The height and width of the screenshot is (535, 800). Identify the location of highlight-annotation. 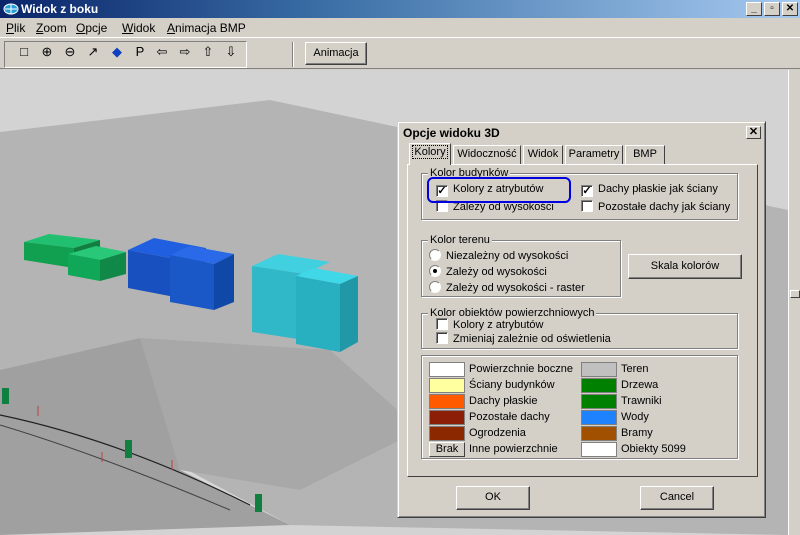
(499, 190).